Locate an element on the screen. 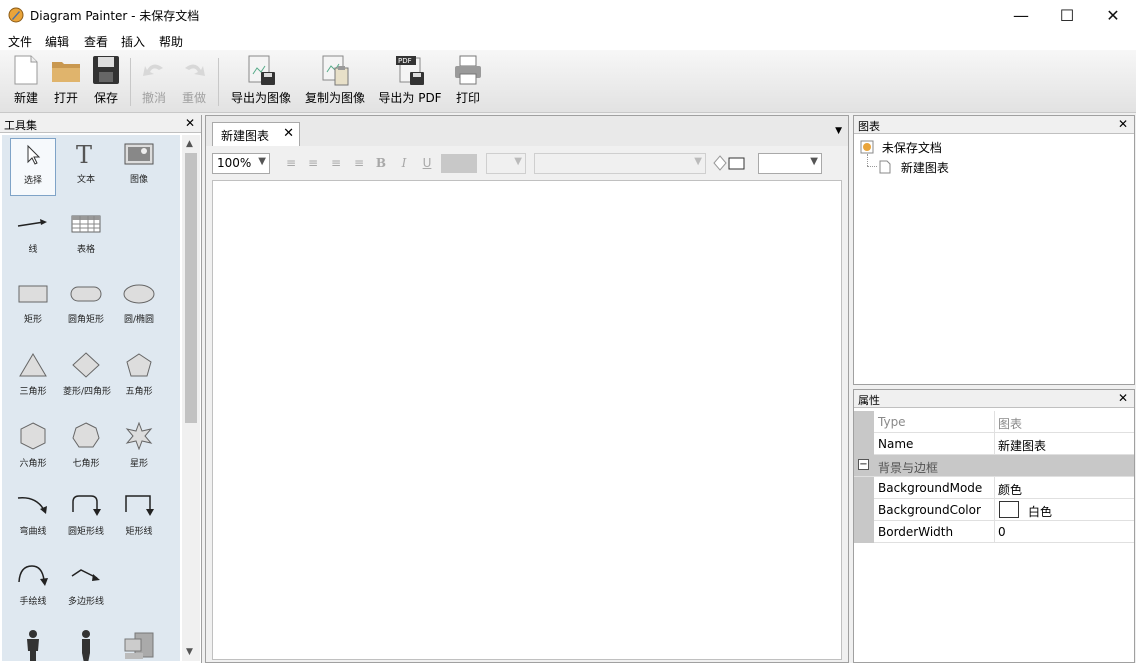 The image size is (1136, 663). properties-close-icon: ✕ is located at coordinates (1123, 398).